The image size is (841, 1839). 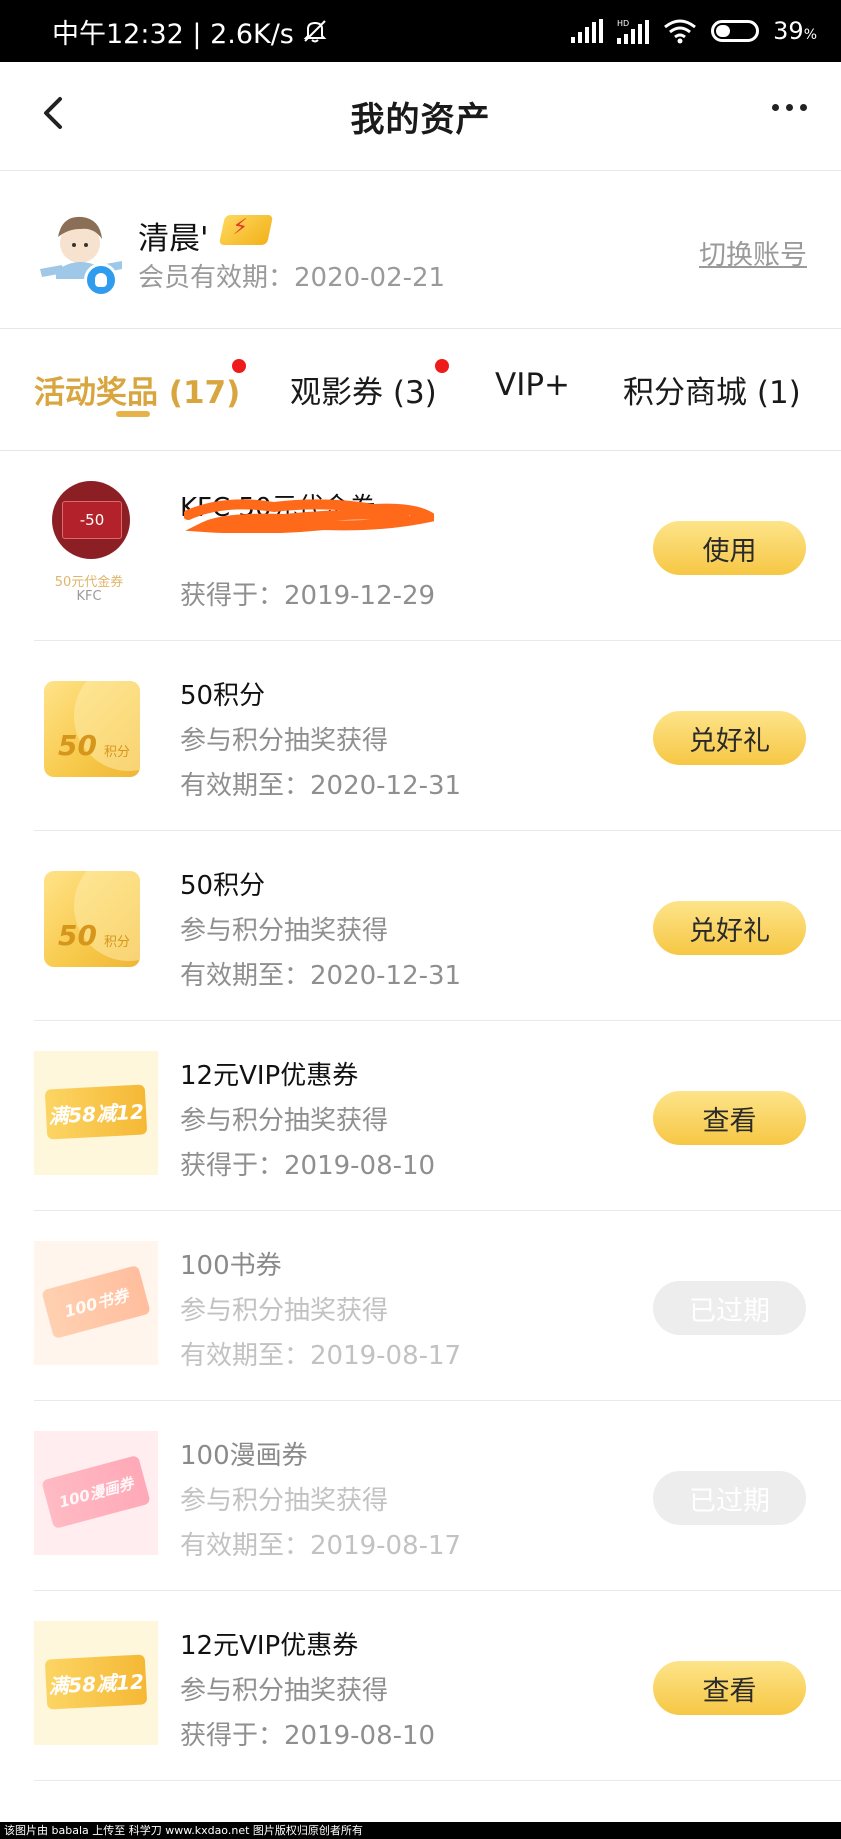 I want to click on thumb-caption-brand: KFC, so click(x=89, y=596).